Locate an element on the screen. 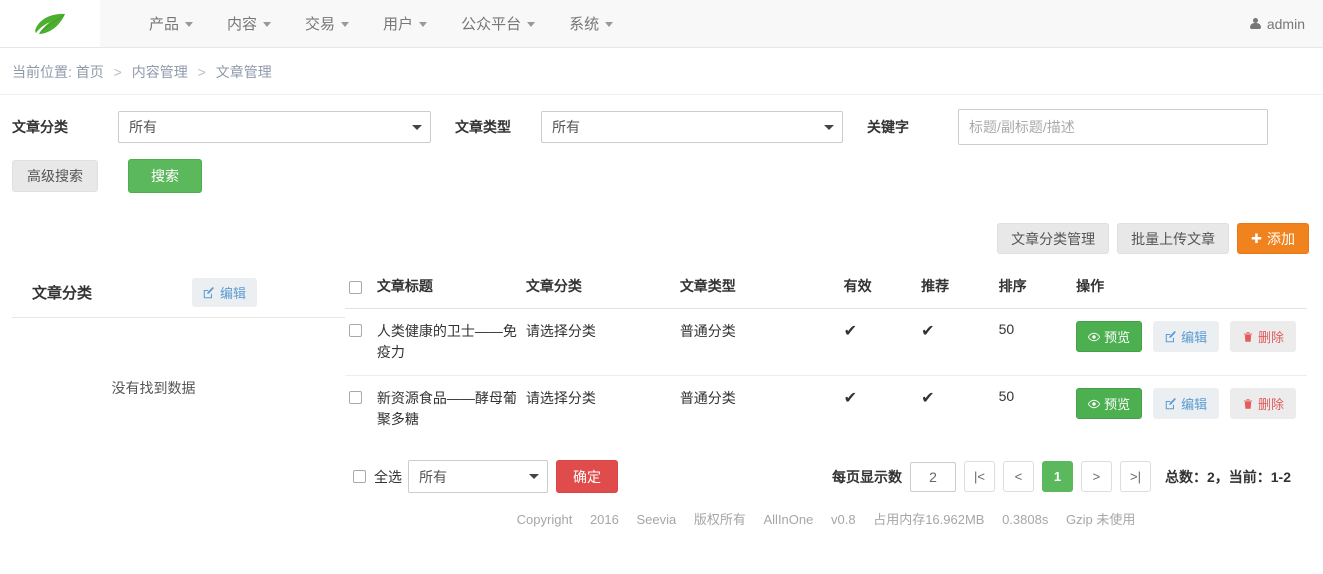 The height and width of the screenshot is (574, 1323). select-all-label: 全选 is located at coordinates (388, 476).